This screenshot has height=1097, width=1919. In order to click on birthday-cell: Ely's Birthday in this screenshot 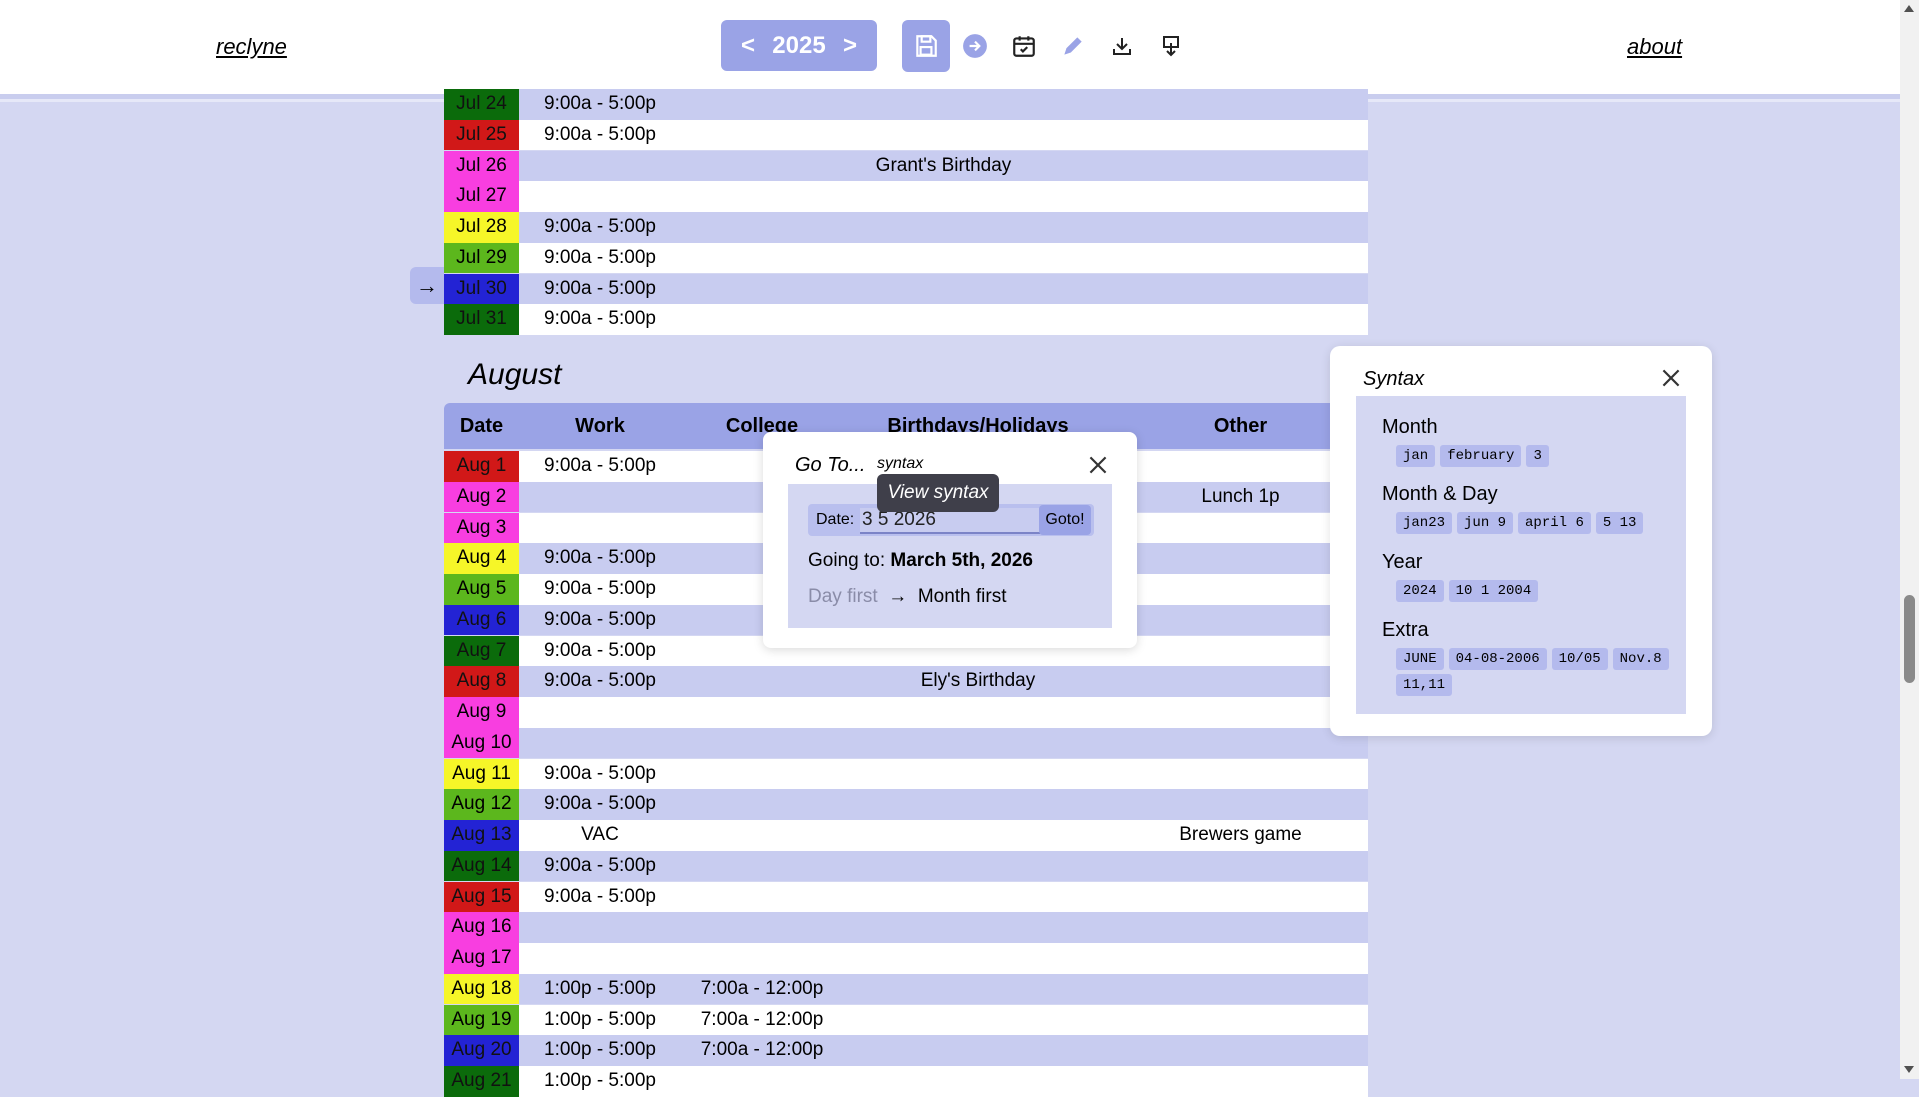, I will do `click(978, 681)`.